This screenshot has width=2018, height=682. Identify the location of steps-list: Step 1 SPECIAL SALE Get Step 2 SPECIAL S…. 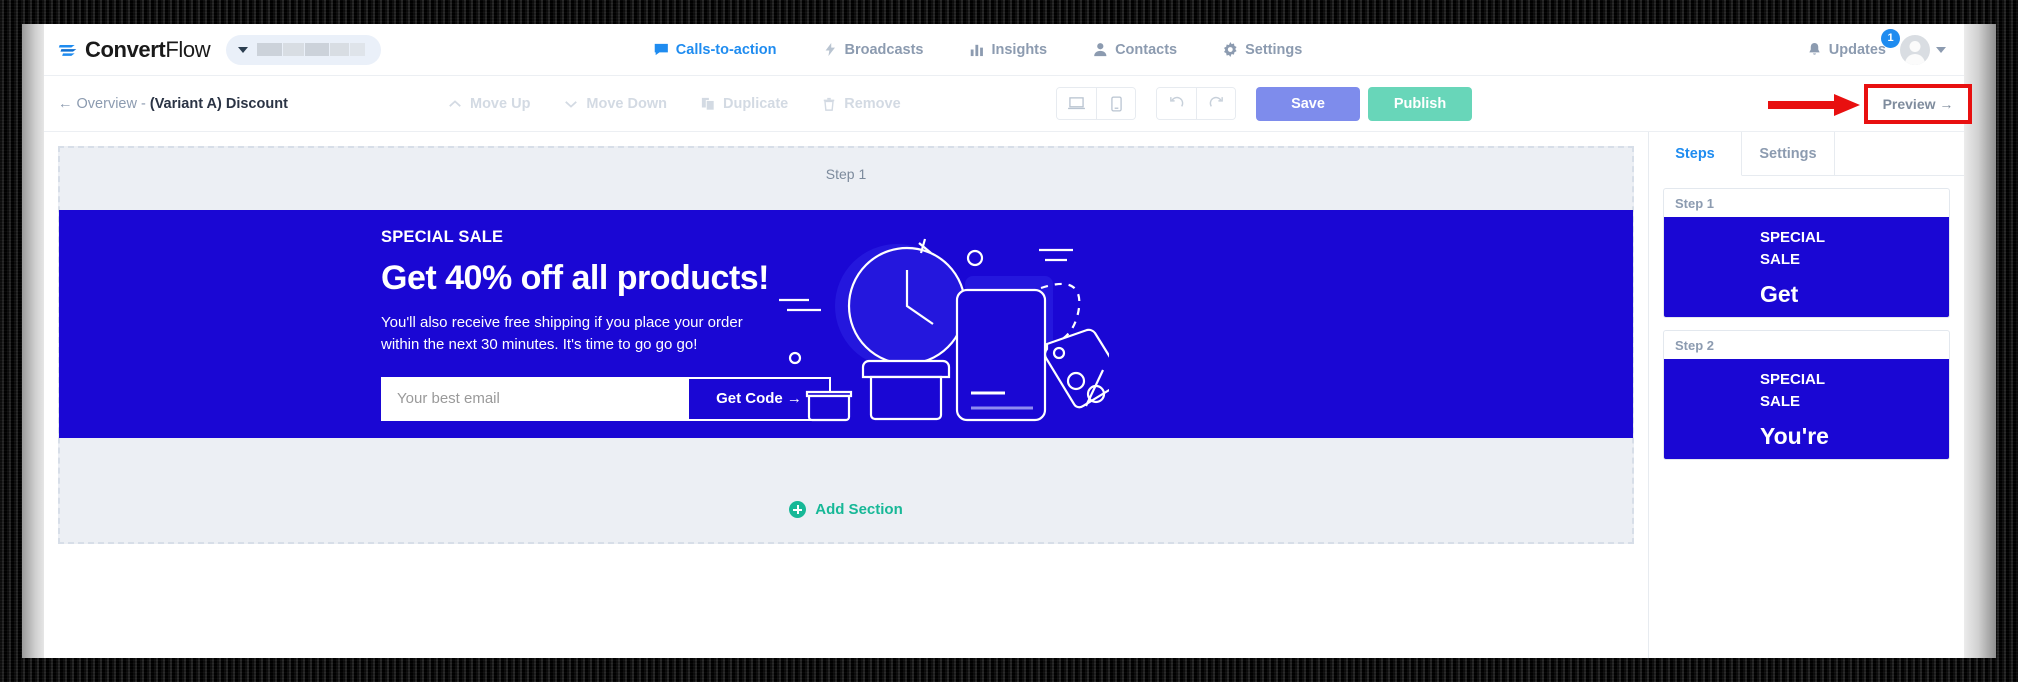
(1806, 324).